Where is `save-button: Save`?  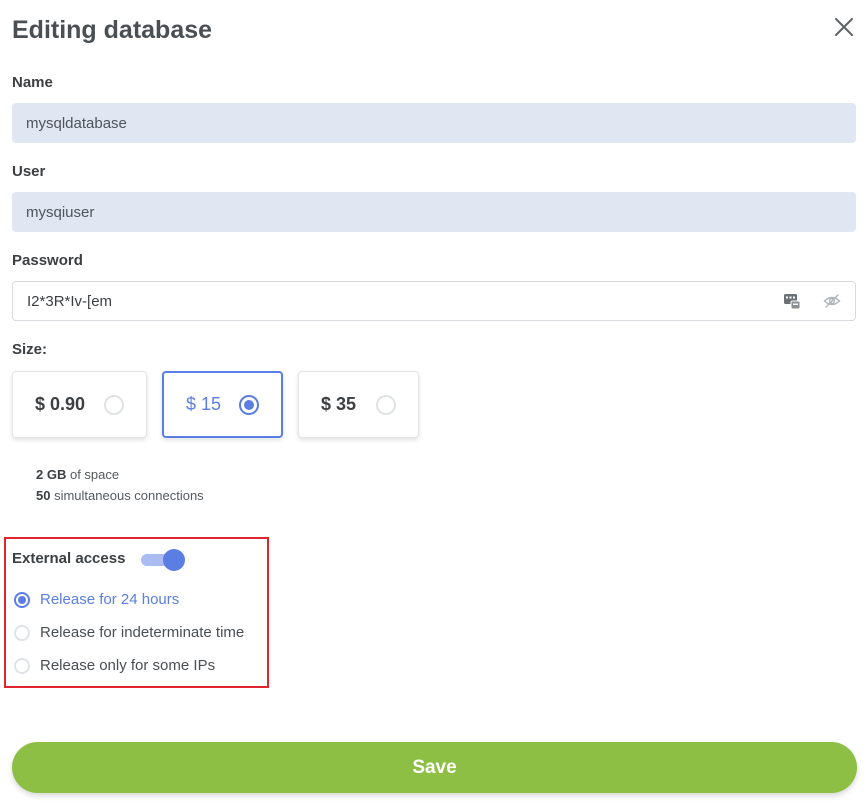 save-button: Save is located at coordinates (434, 767).